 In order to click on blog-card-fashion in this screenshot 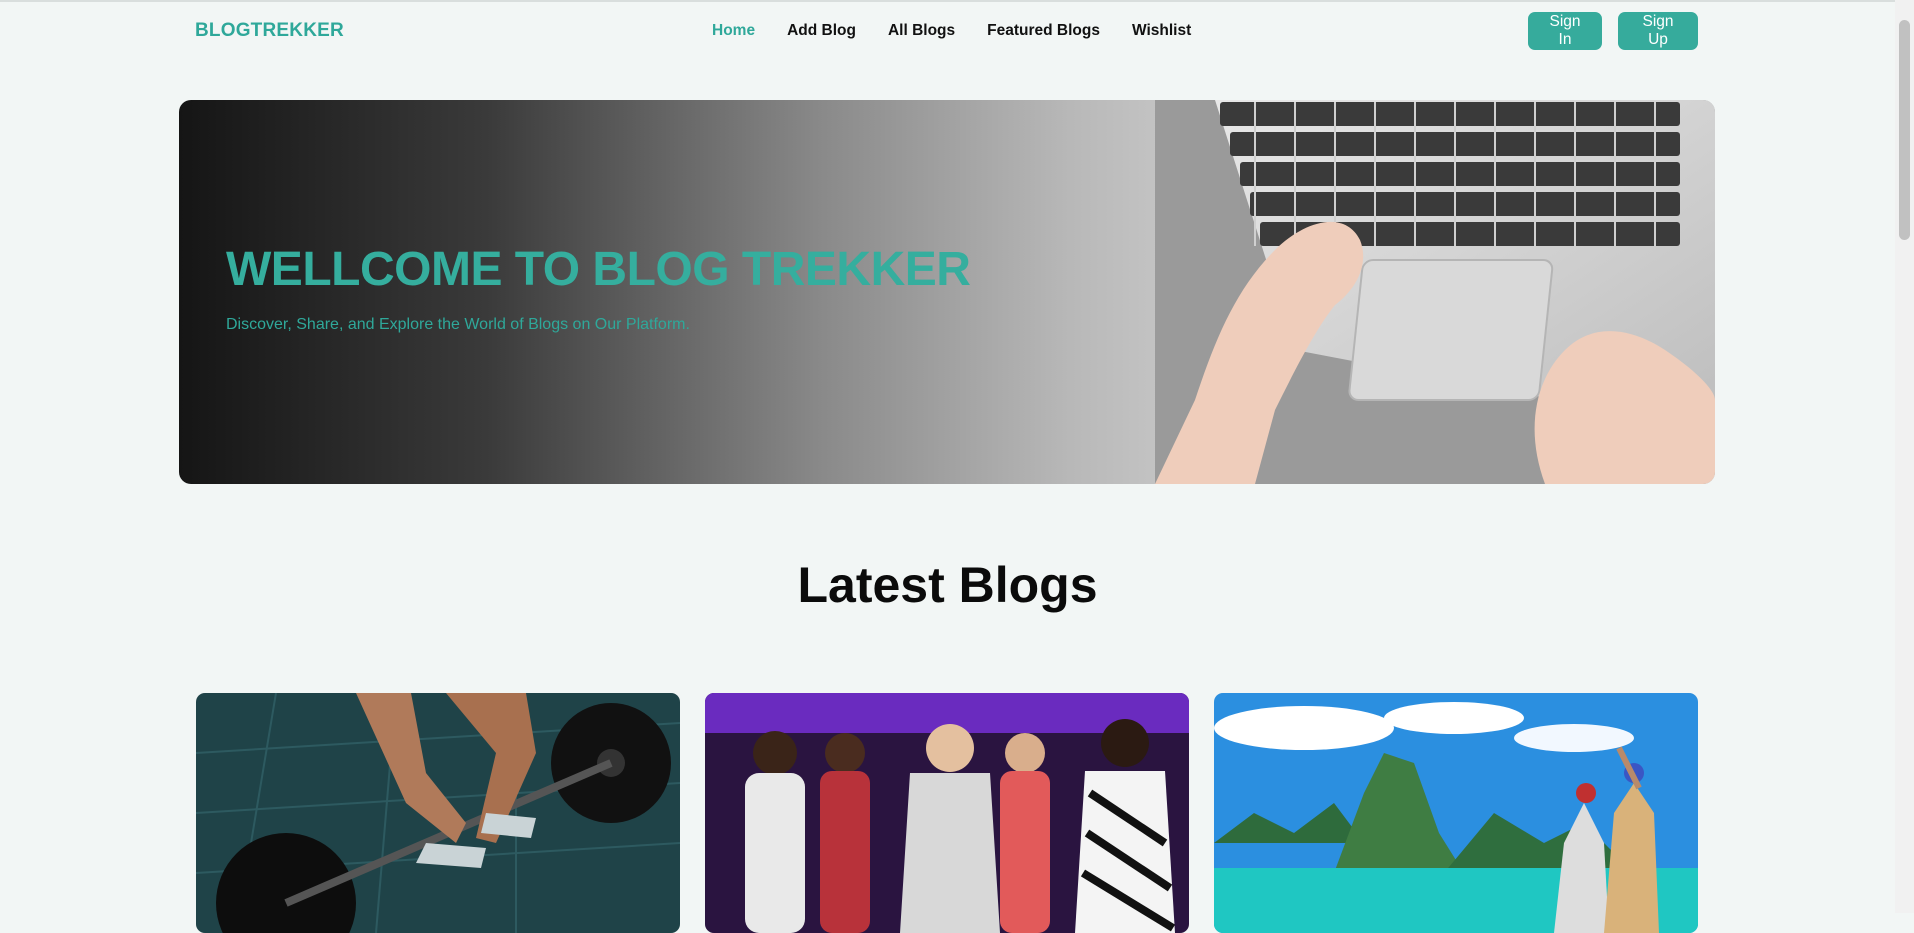, I will do `click(947, 813)`.